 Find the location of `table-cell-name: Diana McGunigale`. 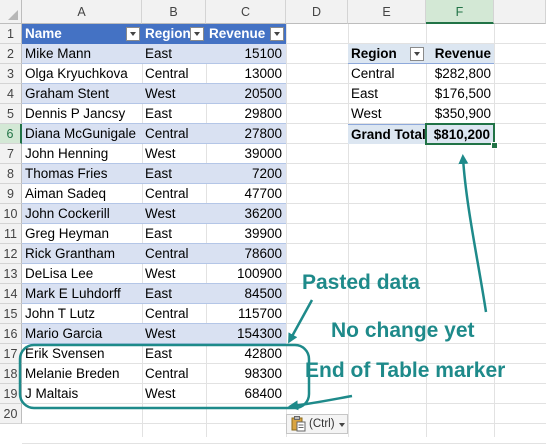

table-cell-name: Diana McGunigale is located at coordinates (82, 134).